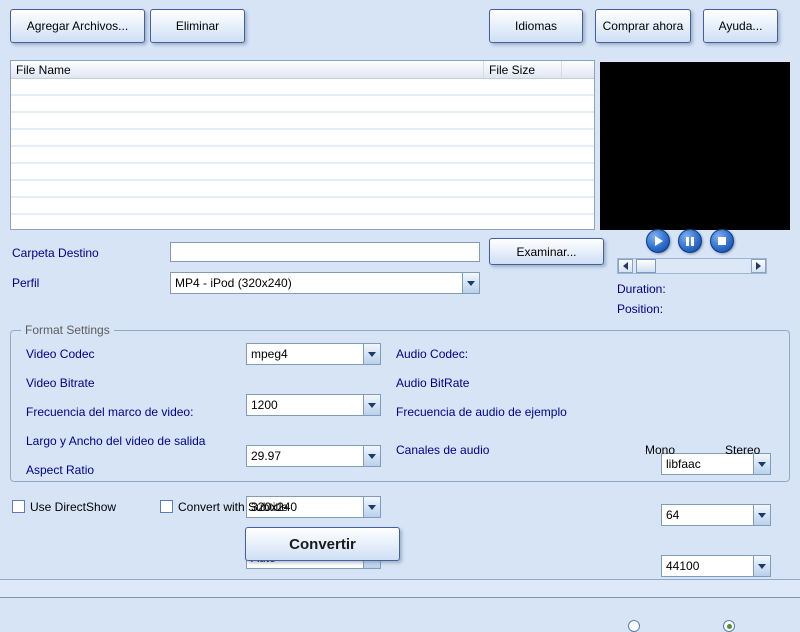 The image size is (800, 632). I want to click on video-codec-label: Video Codec, so click(60, 354).